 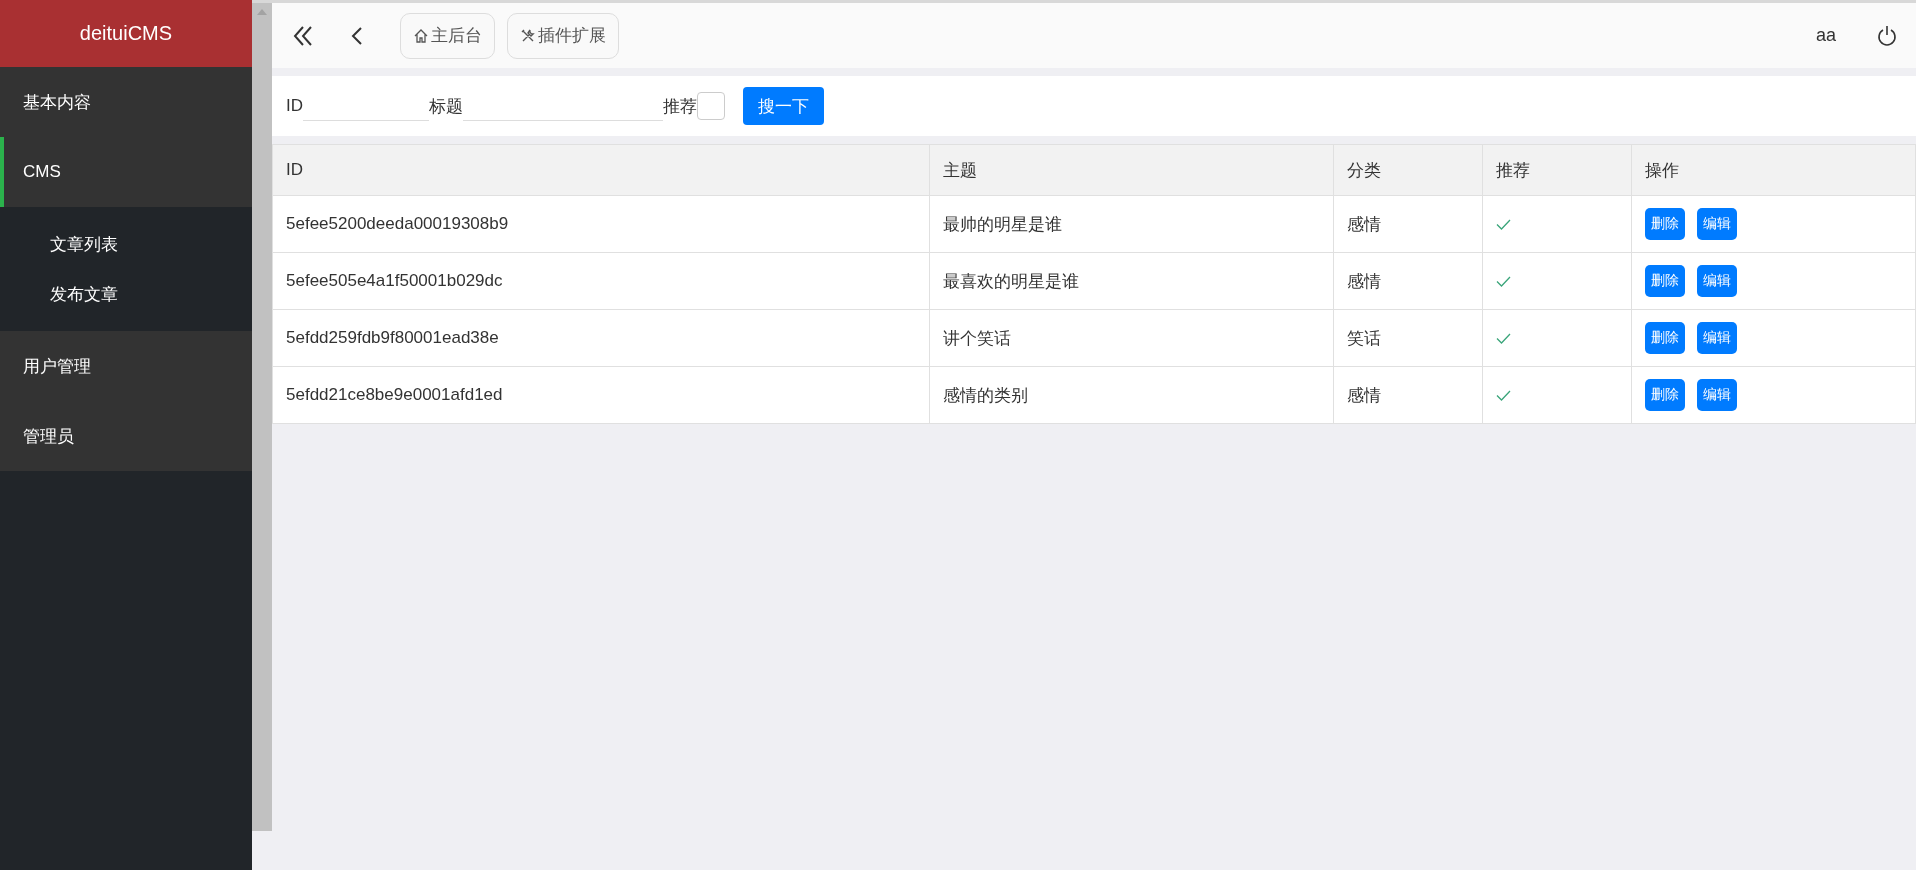 What do you see at coordinates (126, 366) in the screenshot?
I see `menu-item: 用户管理` at bounding box center [126, 366].